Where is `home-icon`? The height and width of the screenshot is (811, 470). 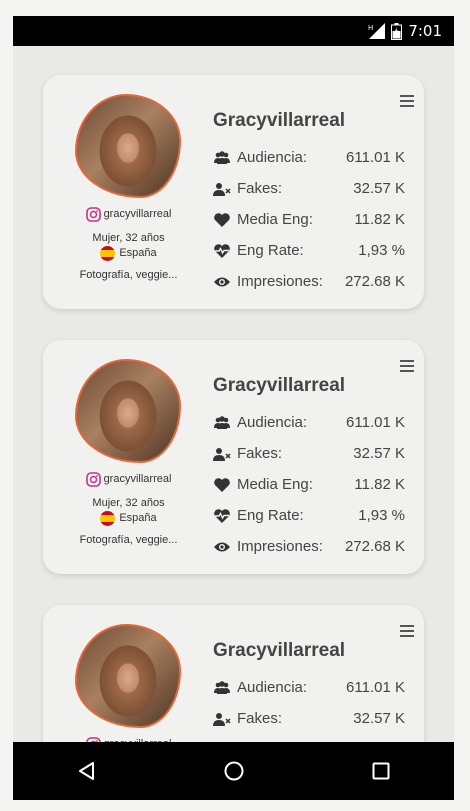 home-icon is located at coordinates (234, 771).